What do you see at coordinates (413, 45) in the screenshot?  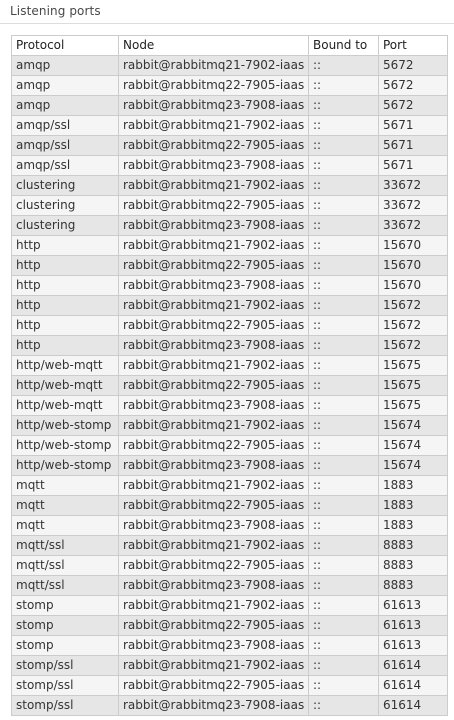 I see `column-header-port: Port` at bounding box center [413, 45].